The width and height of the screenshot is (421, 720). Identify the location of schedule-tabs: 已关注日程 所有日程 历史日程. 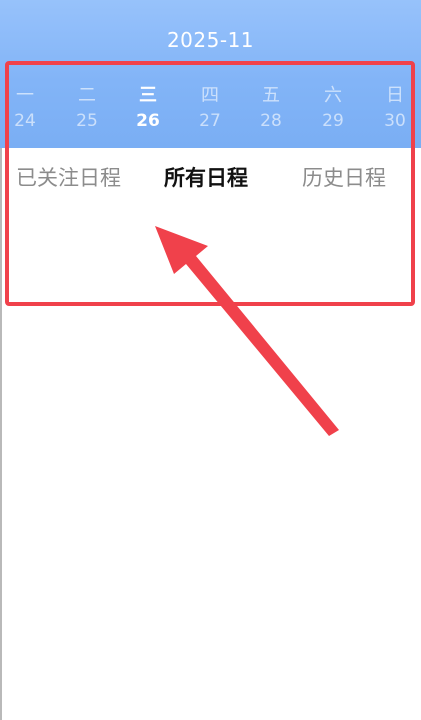
(210, 176).